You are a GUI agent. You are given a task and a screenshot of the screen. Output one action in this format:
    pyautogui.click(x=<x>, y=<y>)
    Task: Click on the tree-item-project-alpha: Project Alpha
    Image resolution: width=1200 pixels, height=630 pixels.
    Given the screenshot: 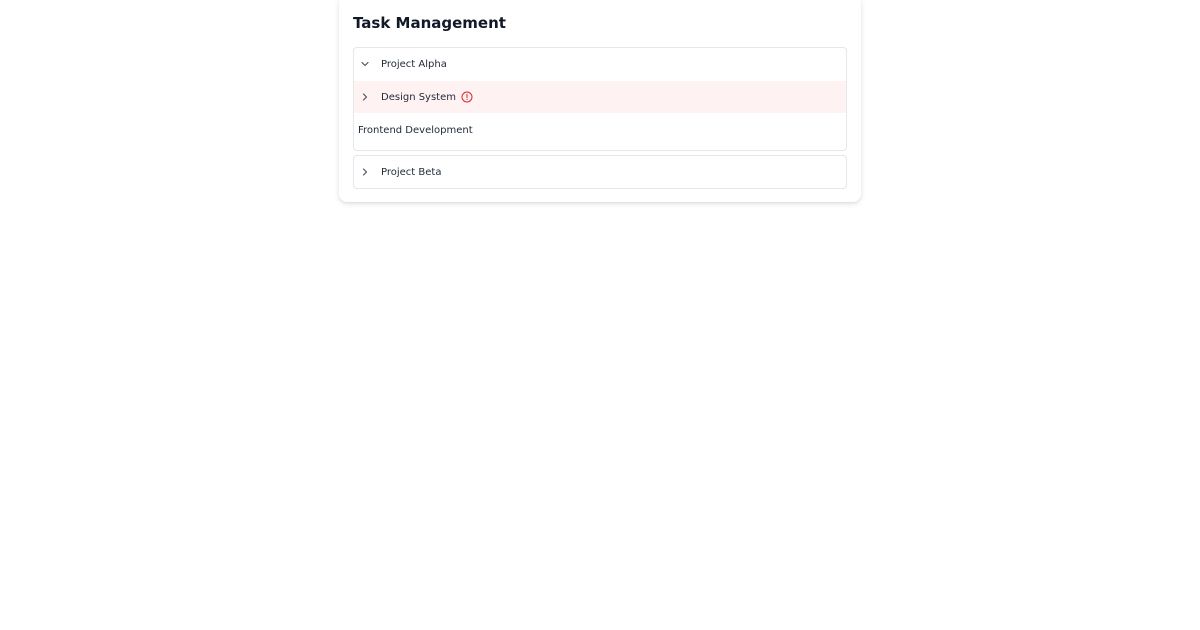 What is the action you would take?
    pyautogui.click(x=600, y=64)
    